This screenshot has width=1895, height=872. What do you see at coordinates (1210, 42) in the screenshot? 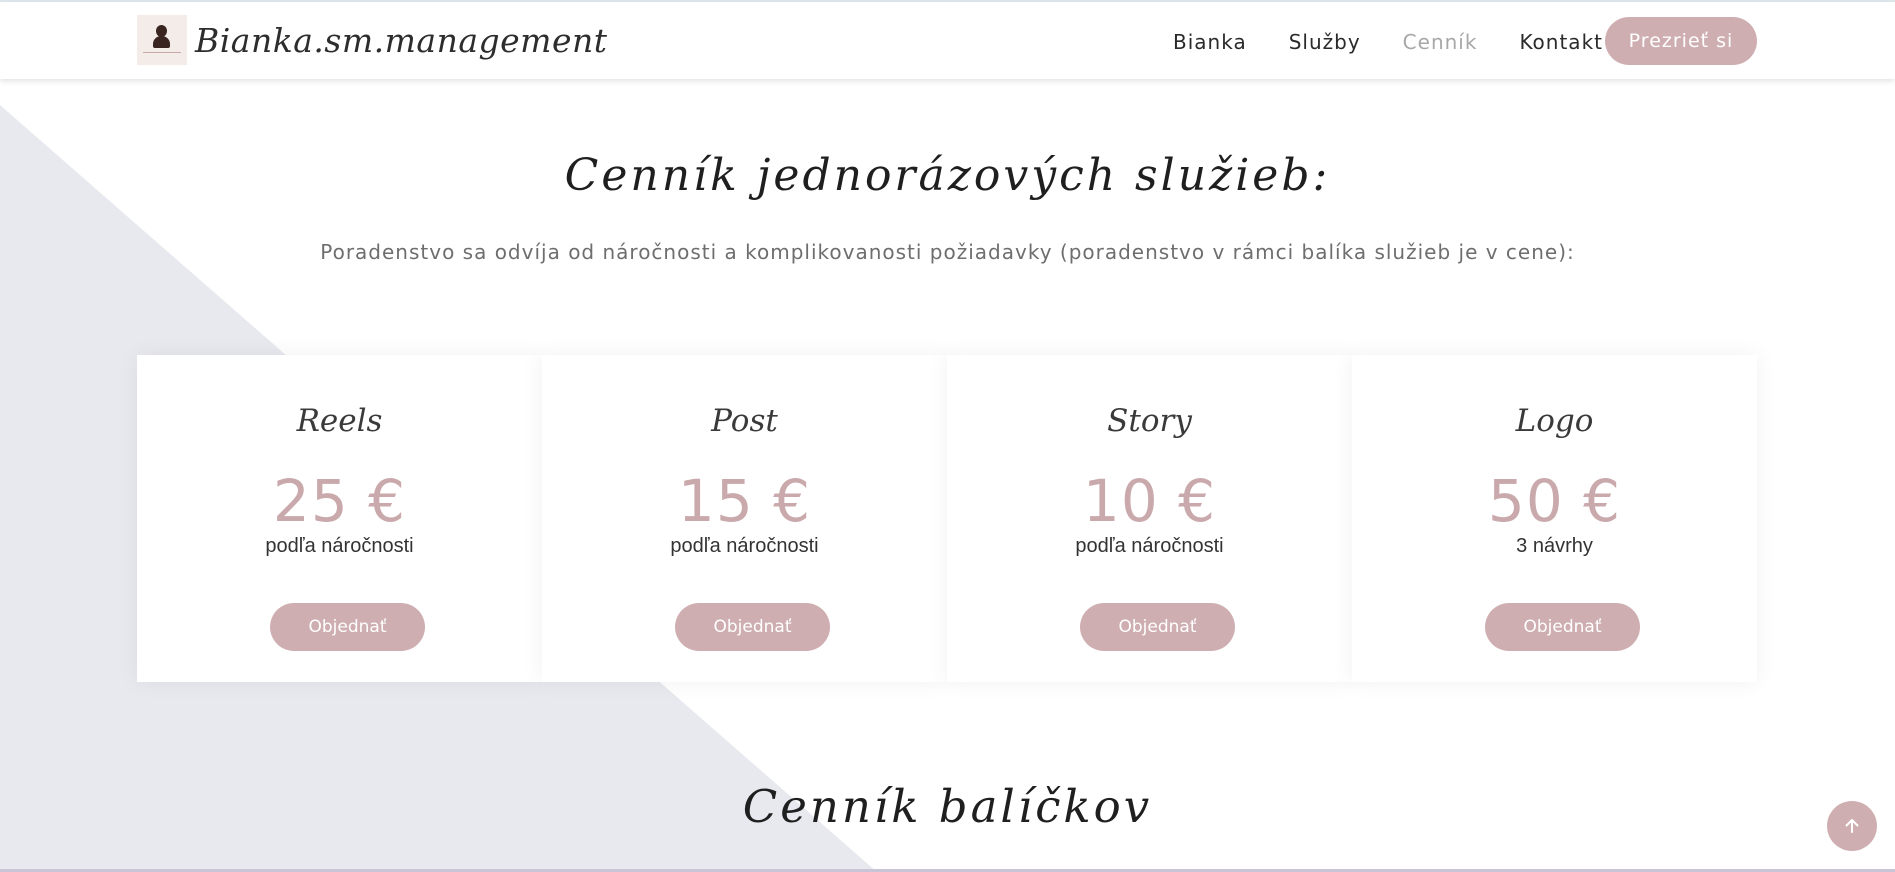
I see `nav-item-bianka: Bianka` at bounding box center [1210, 42].